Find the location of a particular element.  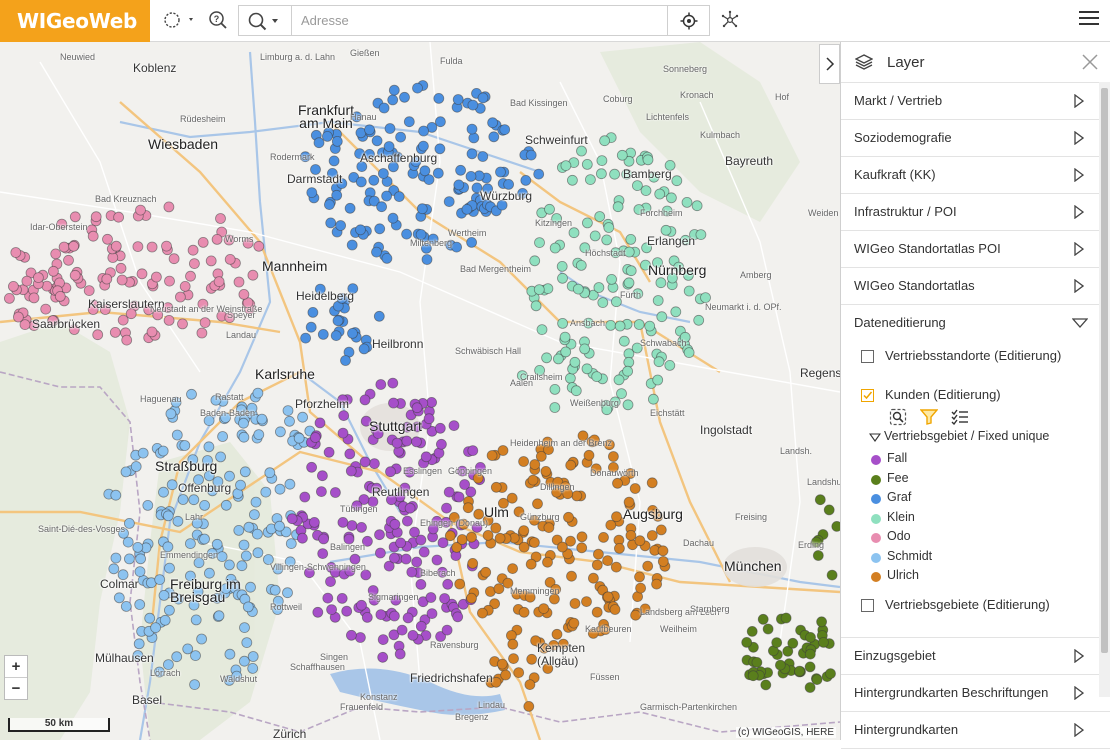

cluster-tool-button is located at coordinates (730, 20).